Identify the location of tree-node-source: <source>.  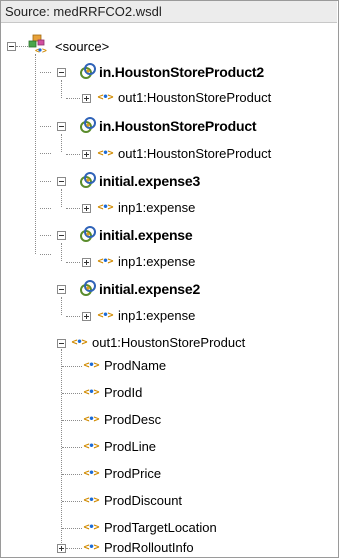
(82, 47).